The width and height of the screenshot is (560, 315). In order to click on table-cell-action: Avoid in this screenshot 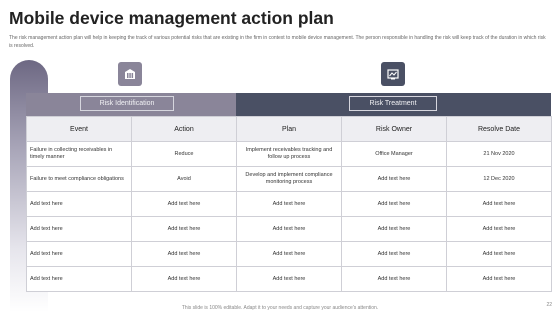, I will do `click(184, 179)`.